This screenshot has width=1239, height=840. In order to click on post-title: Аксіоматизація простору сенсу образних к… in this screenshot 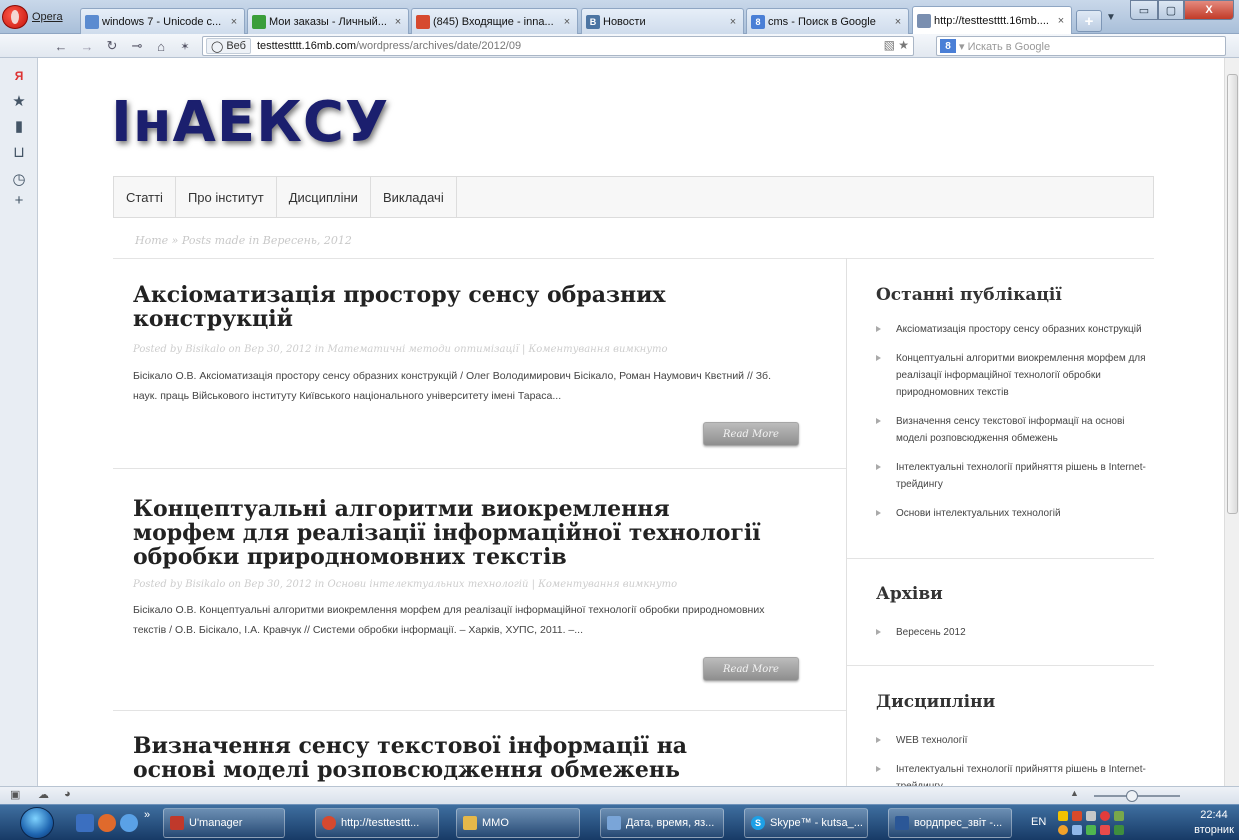, I will do `click(453, 307)`.